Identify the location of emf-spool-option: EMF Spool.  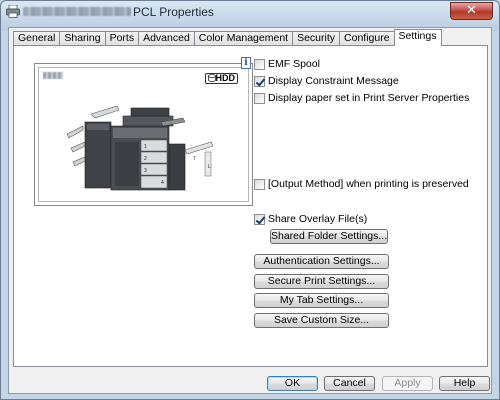
(287, 64).